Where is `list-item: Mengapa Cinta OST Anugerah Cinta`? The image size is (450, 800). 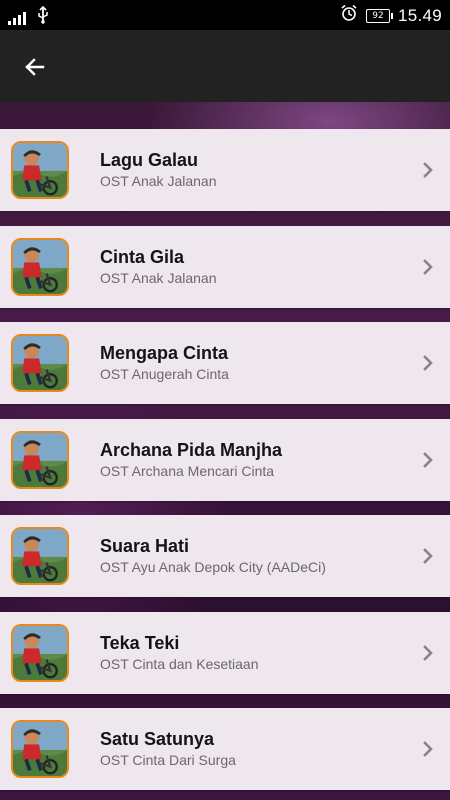
list-item: Mengapa Cinta OST Anugerah Cinta is located at coordinates (225, 363).